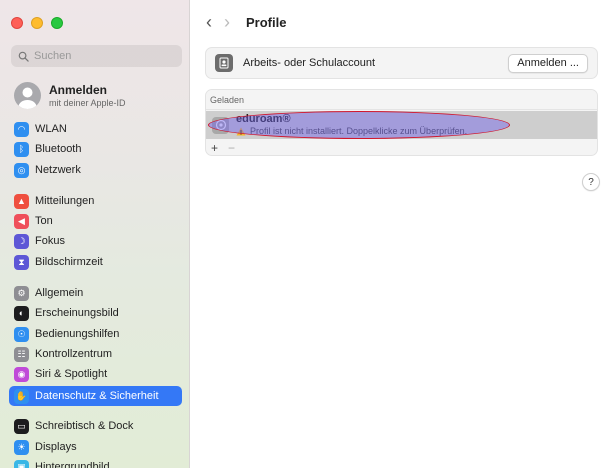 The height and width of the screenshot is (468, 606). What do you see at coordinates (220, 125) in the screenshot?
I see `settings-gear-icon` at bounding box center [220, 125].